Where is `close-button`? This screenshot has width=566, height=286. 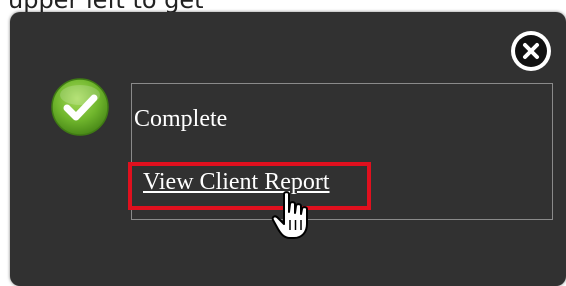 close-button is located at coordinates (531, 51).